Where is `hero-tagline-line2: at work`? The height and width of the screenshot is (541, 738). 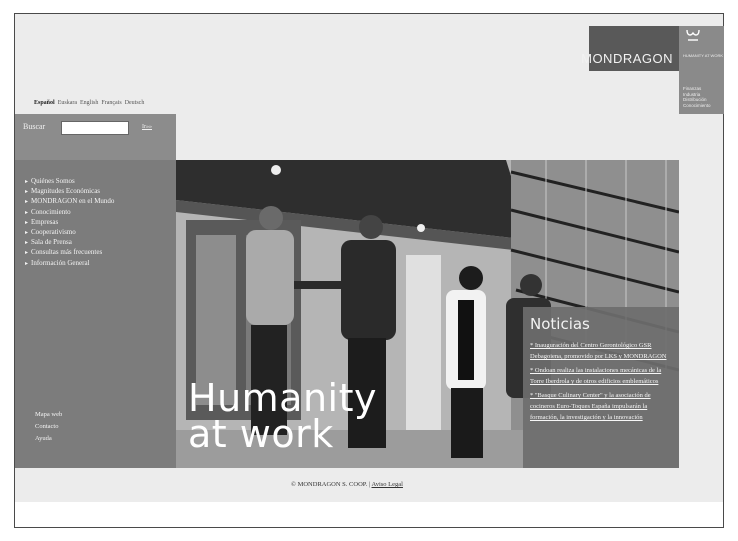
hero-tagline-line2: at work is located at coordinates (261, 434).